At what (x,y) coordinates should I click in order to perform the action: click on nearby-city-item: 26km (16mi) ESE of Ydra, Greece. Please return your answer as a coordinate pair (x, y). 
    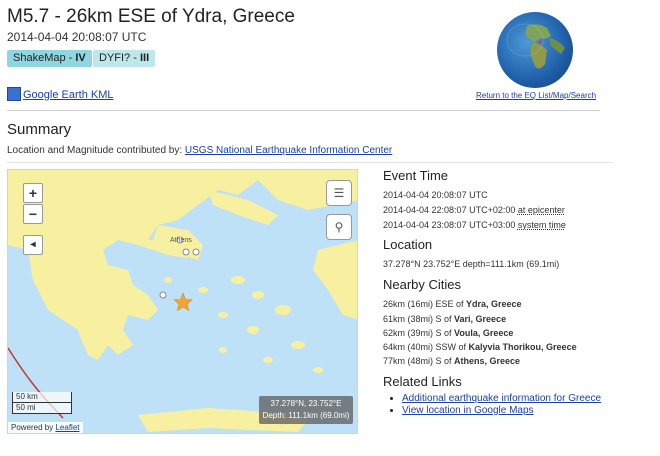
    Looking at the image, I should click on (452, 304).